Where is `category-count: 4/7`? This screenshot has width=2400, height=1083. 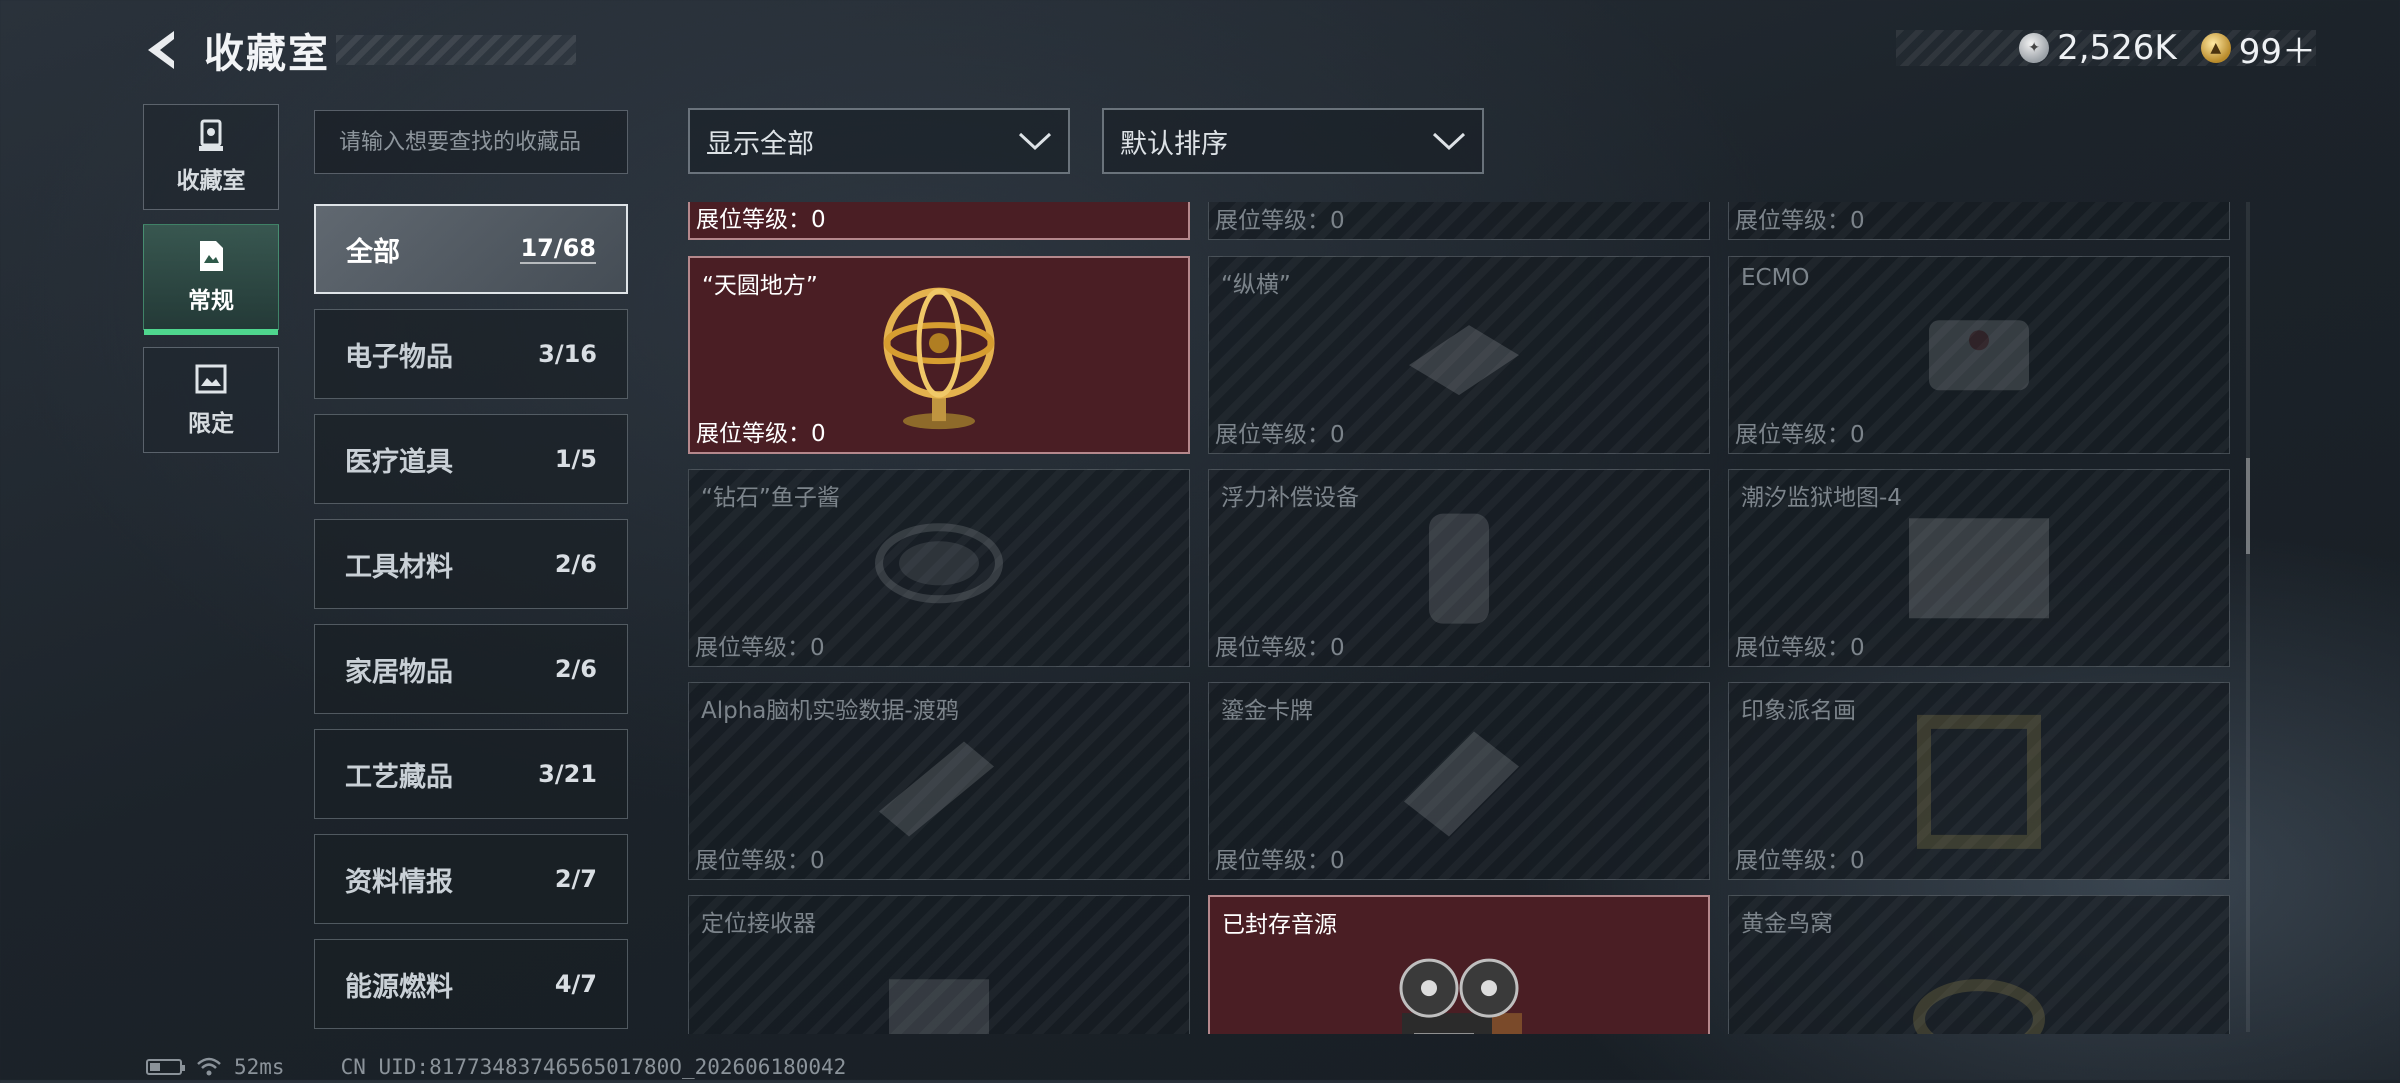 category-count: 4/7 is located at coordinates (575, 984).